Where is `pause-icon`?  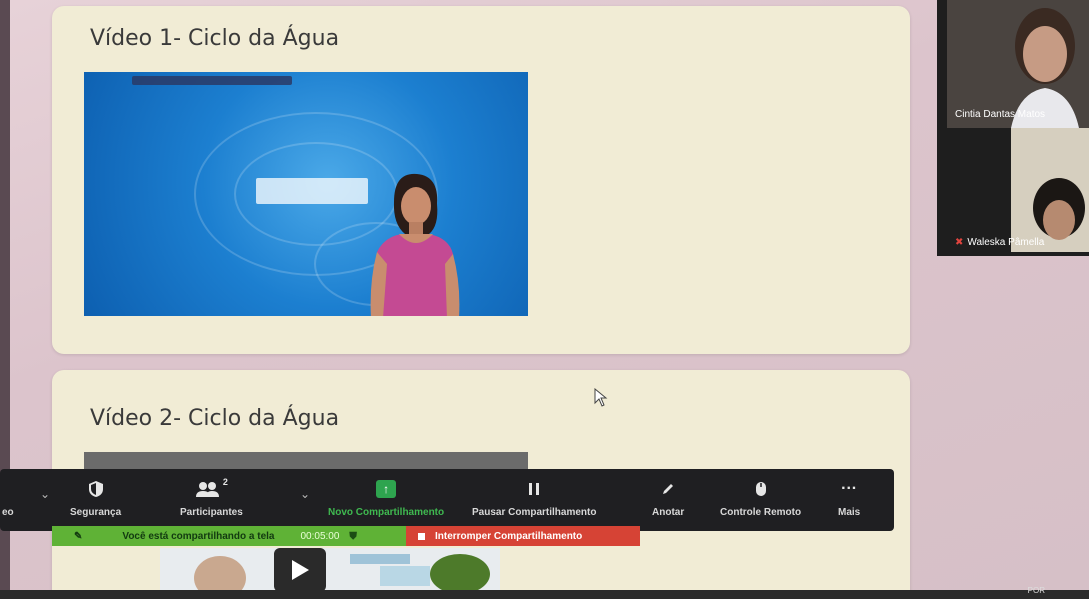 pause-icon is located at coordinates (534, 489).